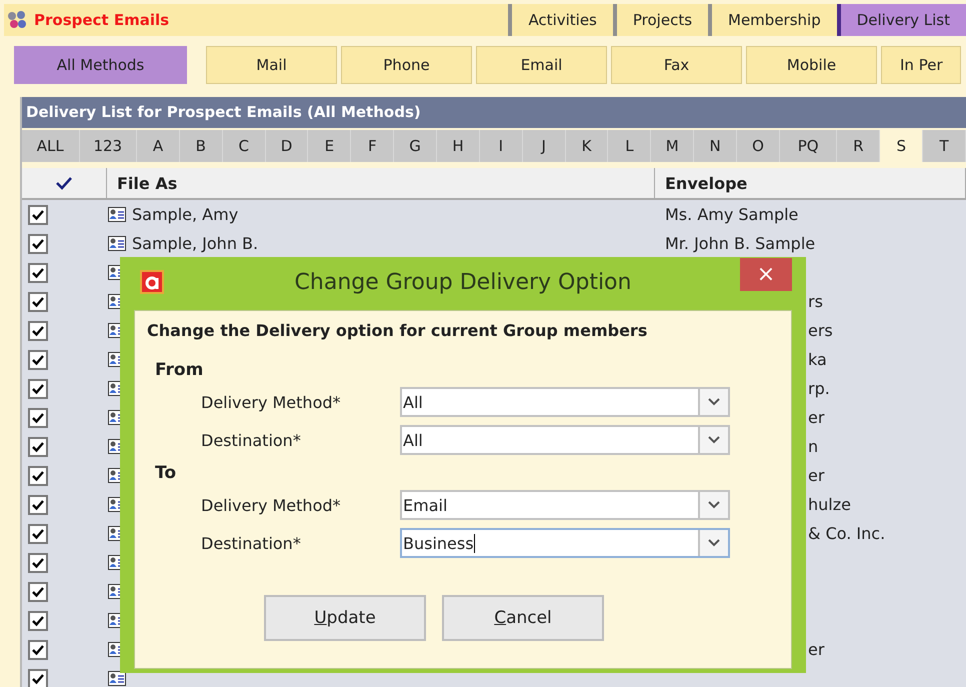  I want to click on table-cell: rp., so click(819, 388).